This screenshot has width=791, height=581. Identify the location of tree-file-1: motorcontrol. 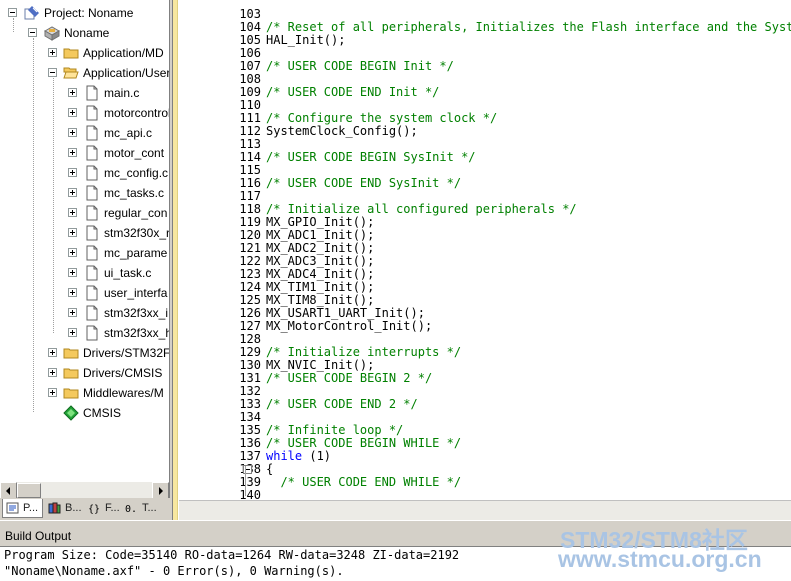
(86, 113).